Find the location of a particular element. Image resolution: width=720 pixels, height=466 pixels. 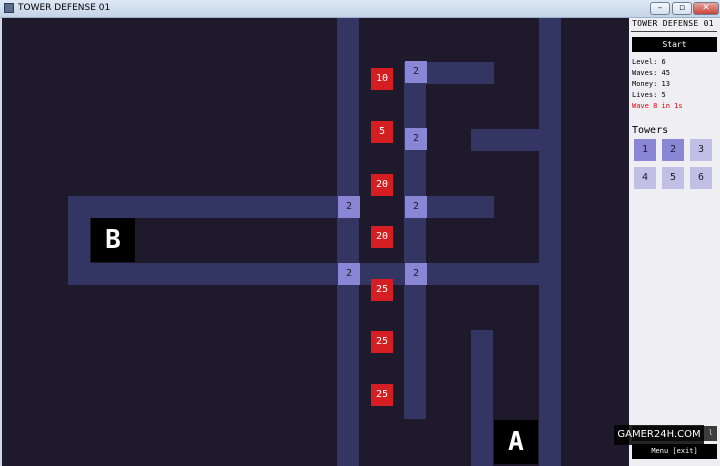

maximize-button: ▫ is located at coordinates (682, 8).